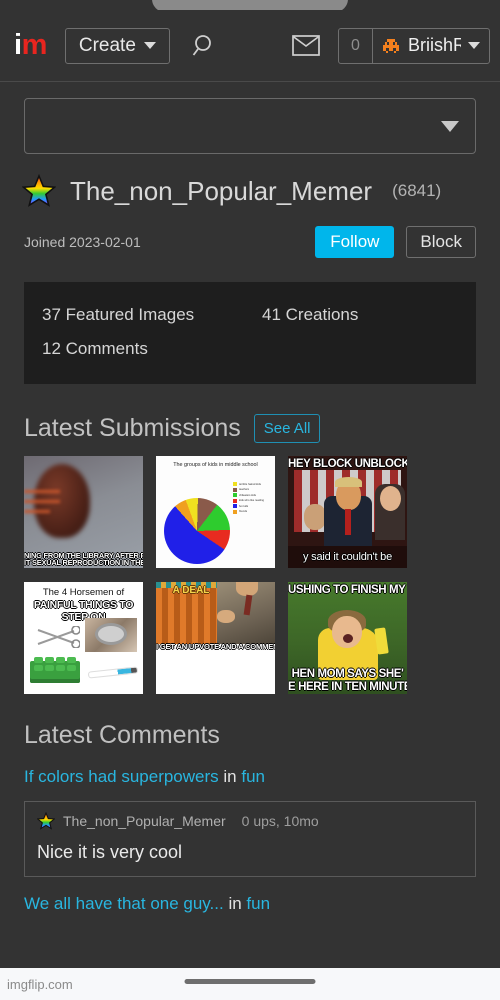 The height and width of the screenshot is (1000, 500). I want to click on home-indicator, so click(250, 981).